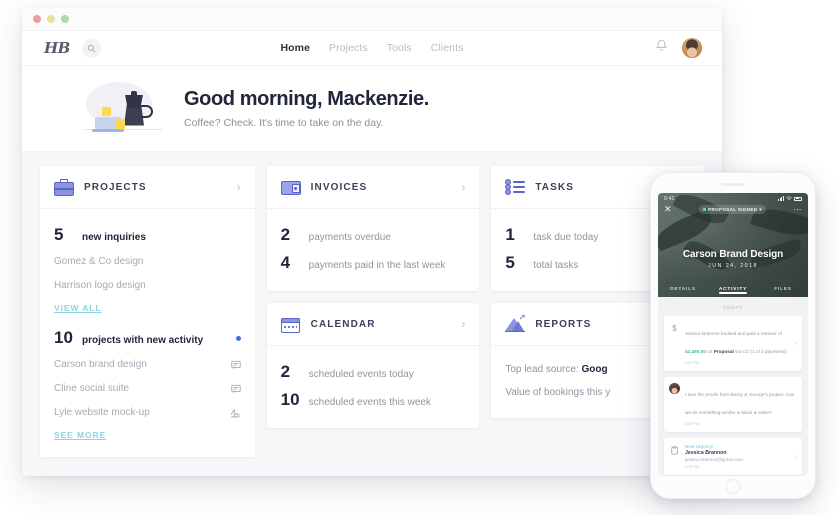 The image size is (840, 515). Describe the element at coordinates (661, 48) in the screenshot. I see `bell-icon` at that location.